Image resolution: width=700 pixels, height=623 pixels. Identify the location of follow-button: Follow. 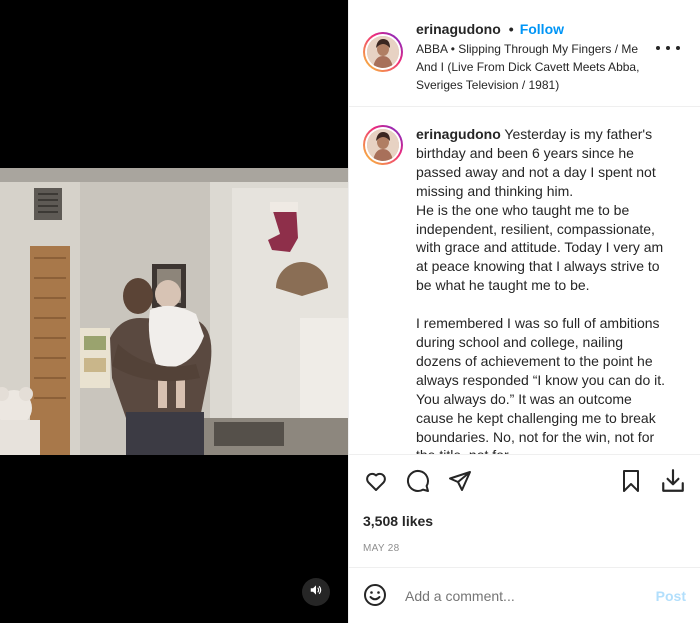
(542, 29).